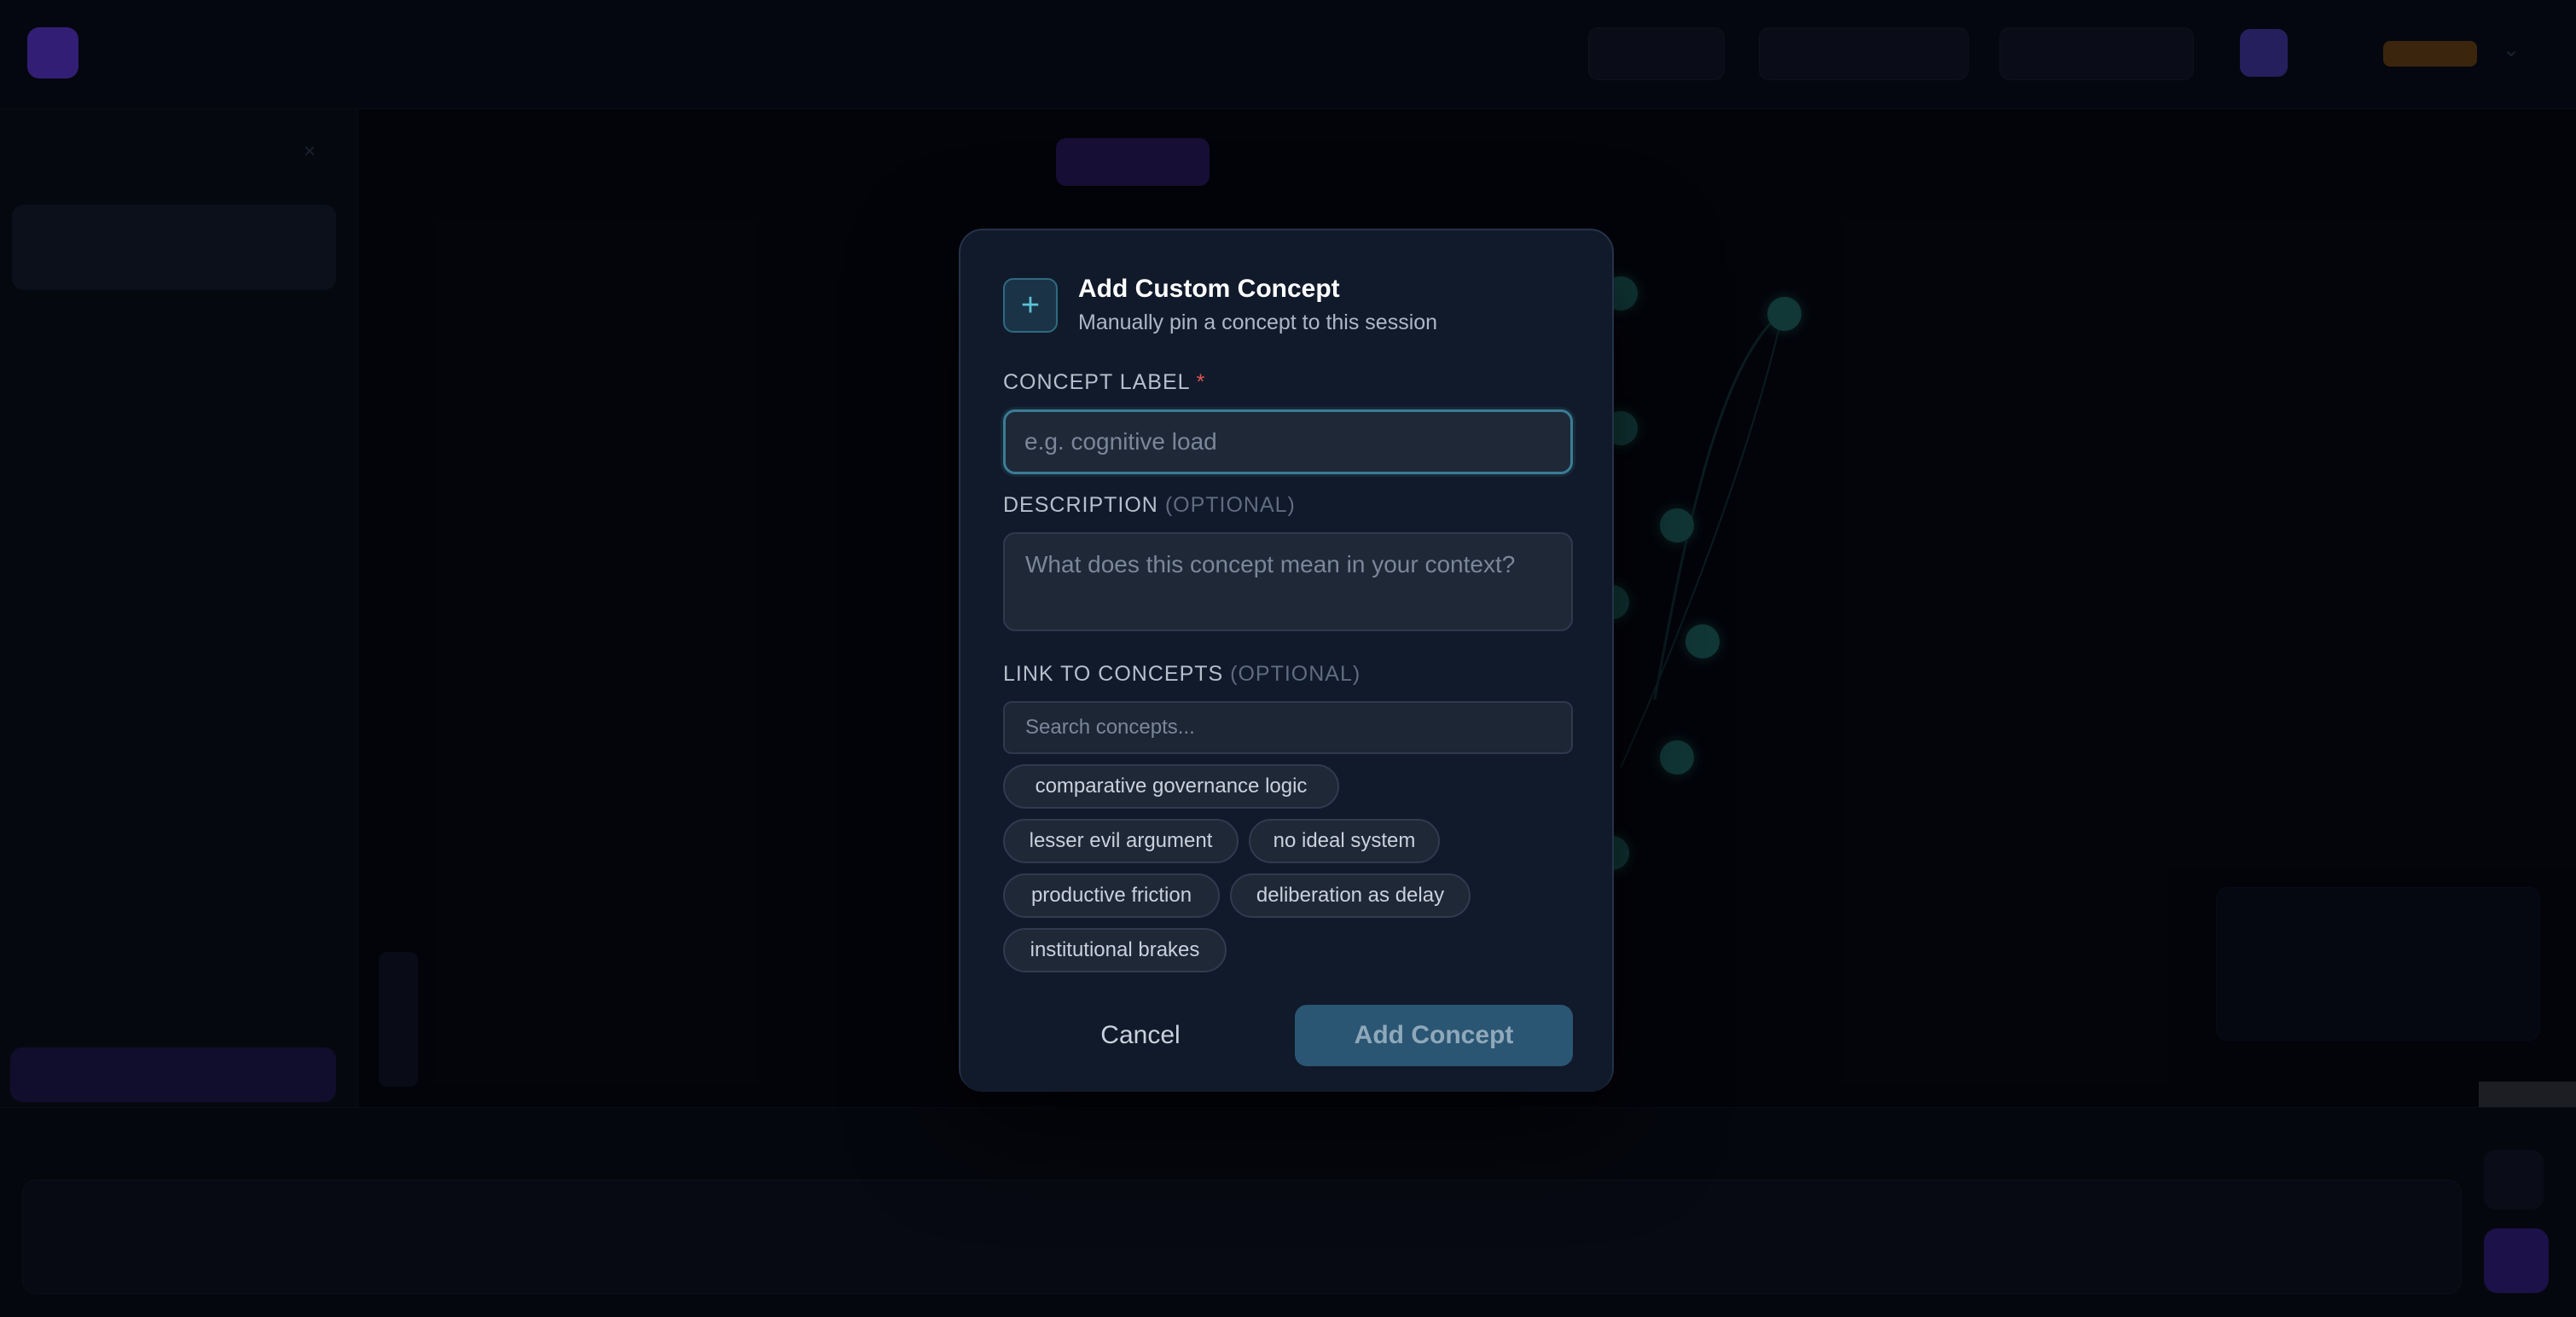  What do you see at coordinates (1140, 1036) in the screenshot?
I see `cancel-button: Cancel` at bounding box center [1140, 1036].